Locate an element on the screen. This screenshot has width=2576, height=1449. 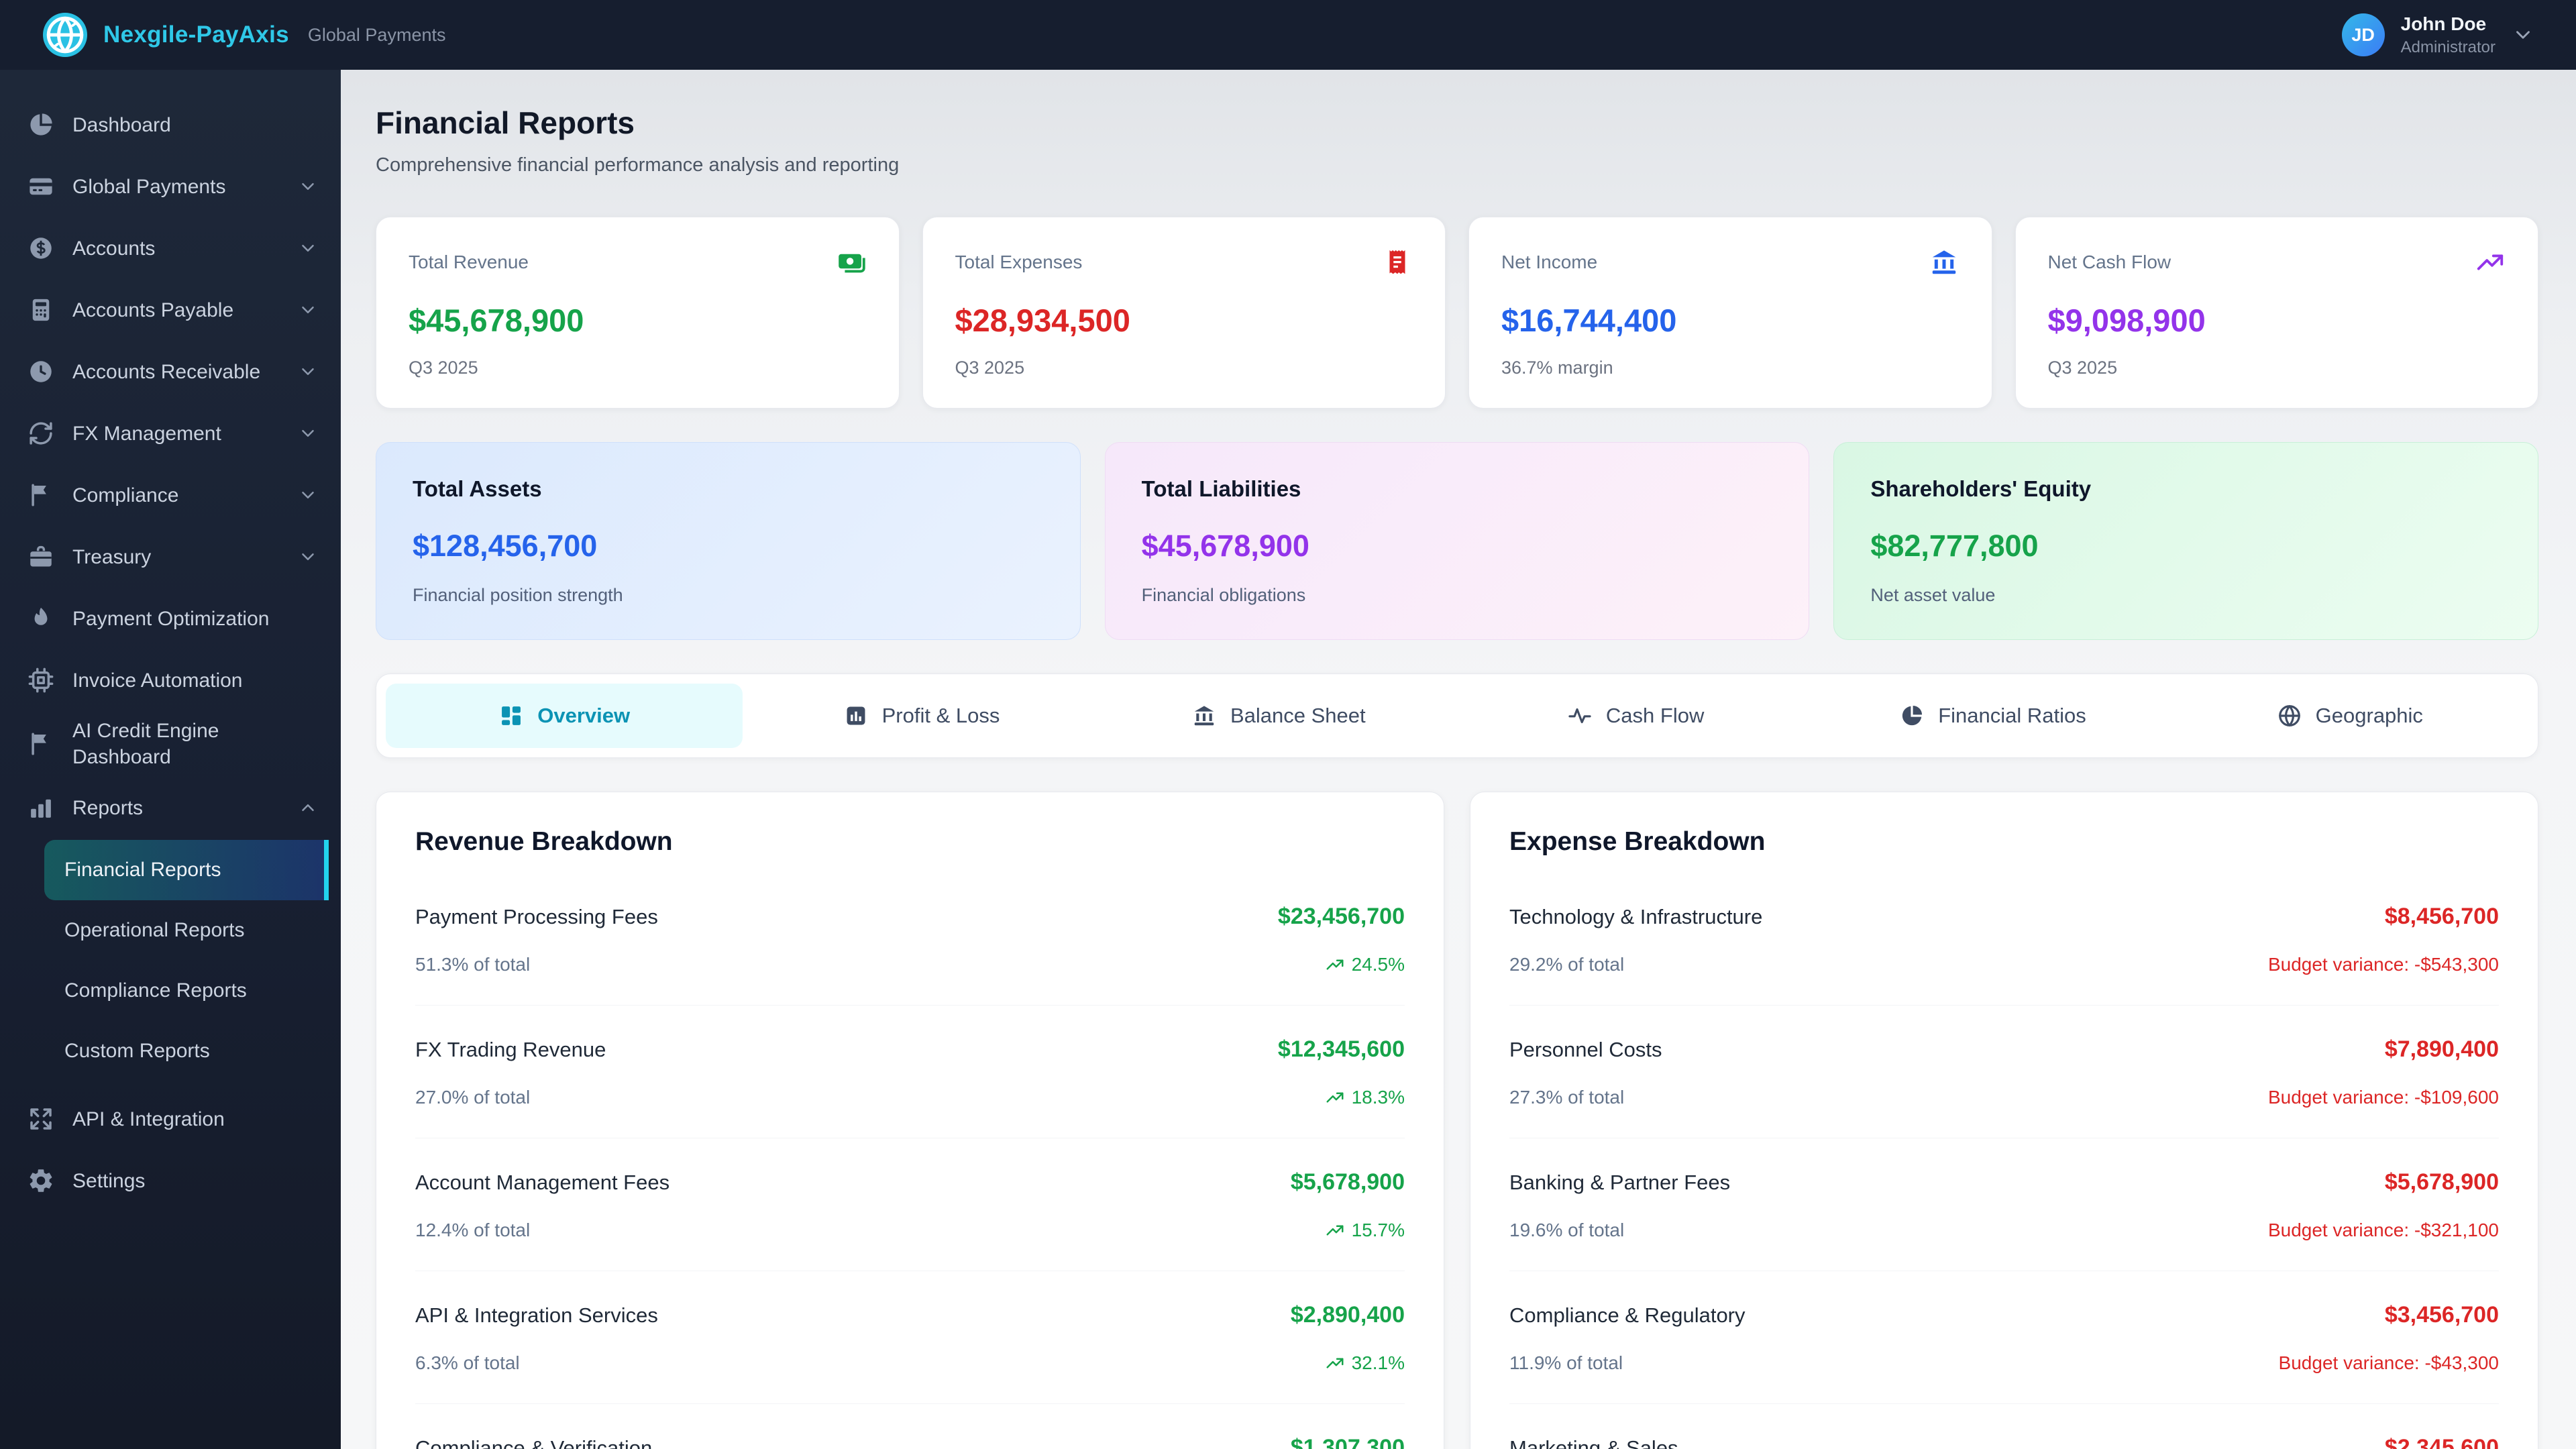
breakdown-row-sub: 11.9% of total Budget variance: -$43,300 is located at coordinates (2004, 1363).